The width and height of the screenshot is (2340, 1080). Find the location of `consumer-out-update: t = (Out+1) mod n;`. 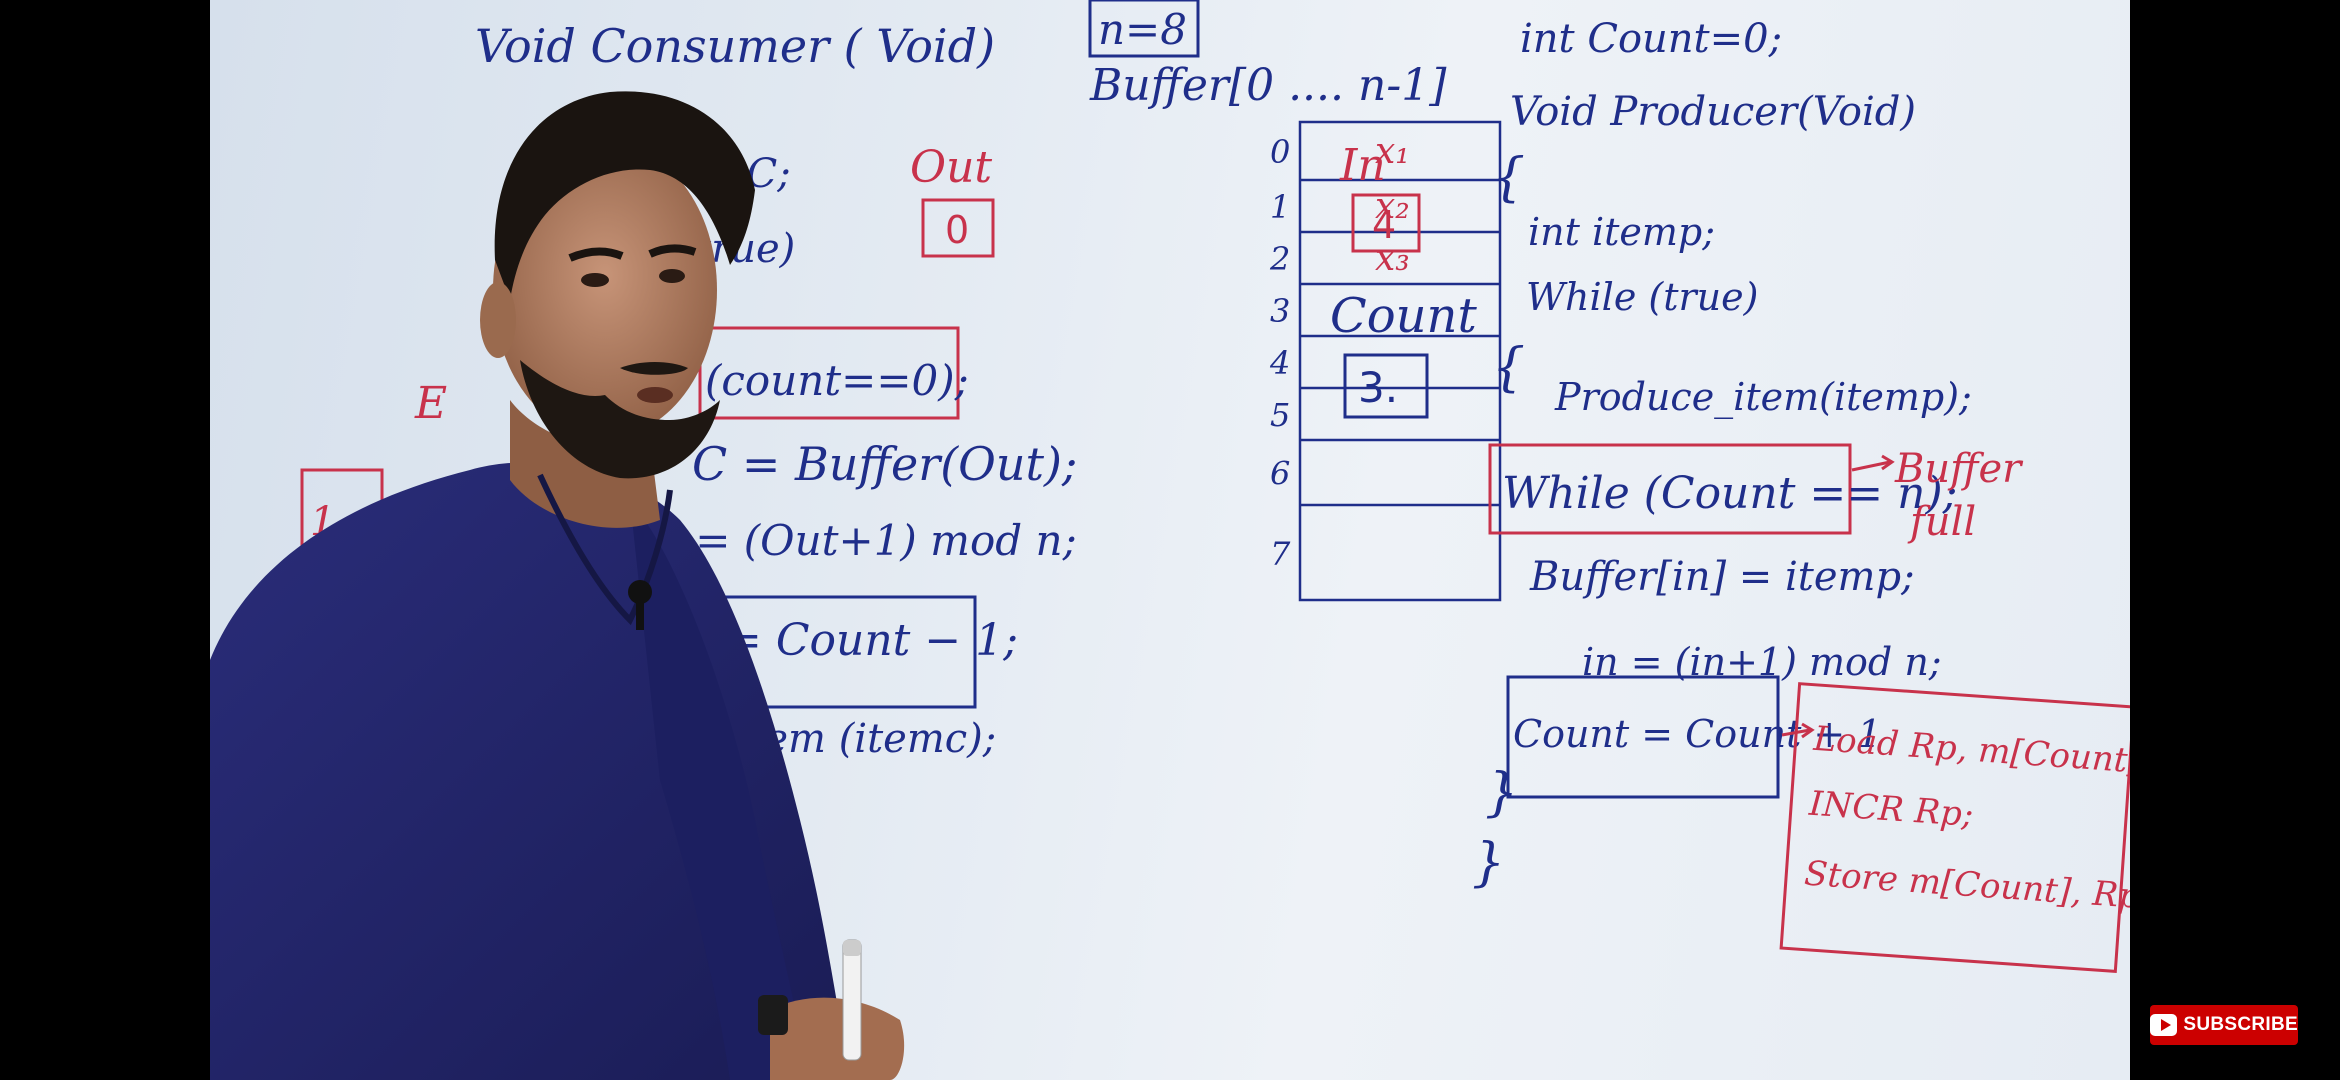

consumer-out-update: t = (Out+1) mod n; is located at coordinates (871, 540).